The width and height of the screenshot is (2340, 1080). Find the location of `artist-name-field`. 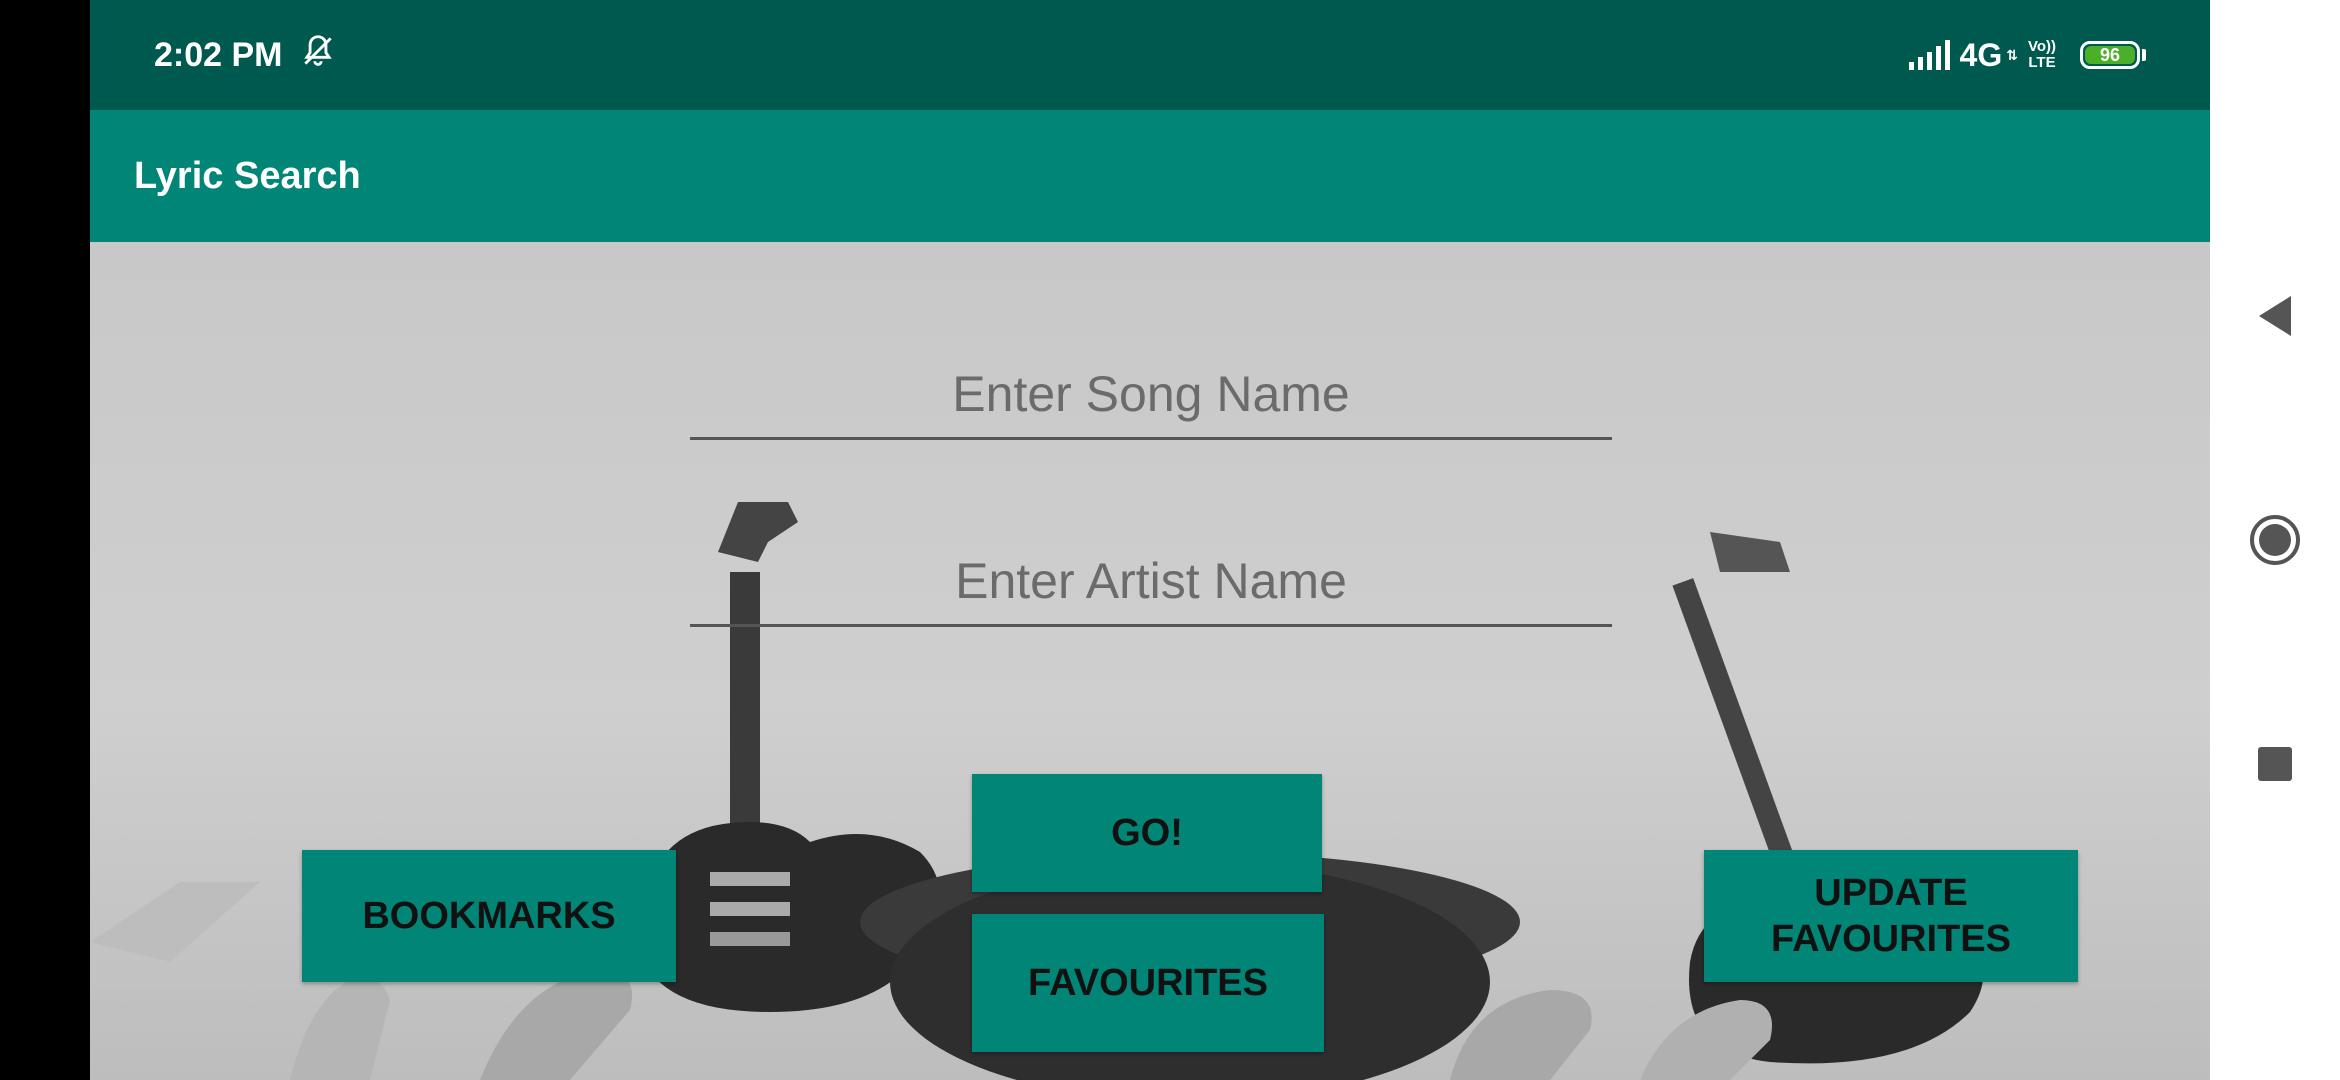

artist-name-field is located at coordinates (1151, 582).